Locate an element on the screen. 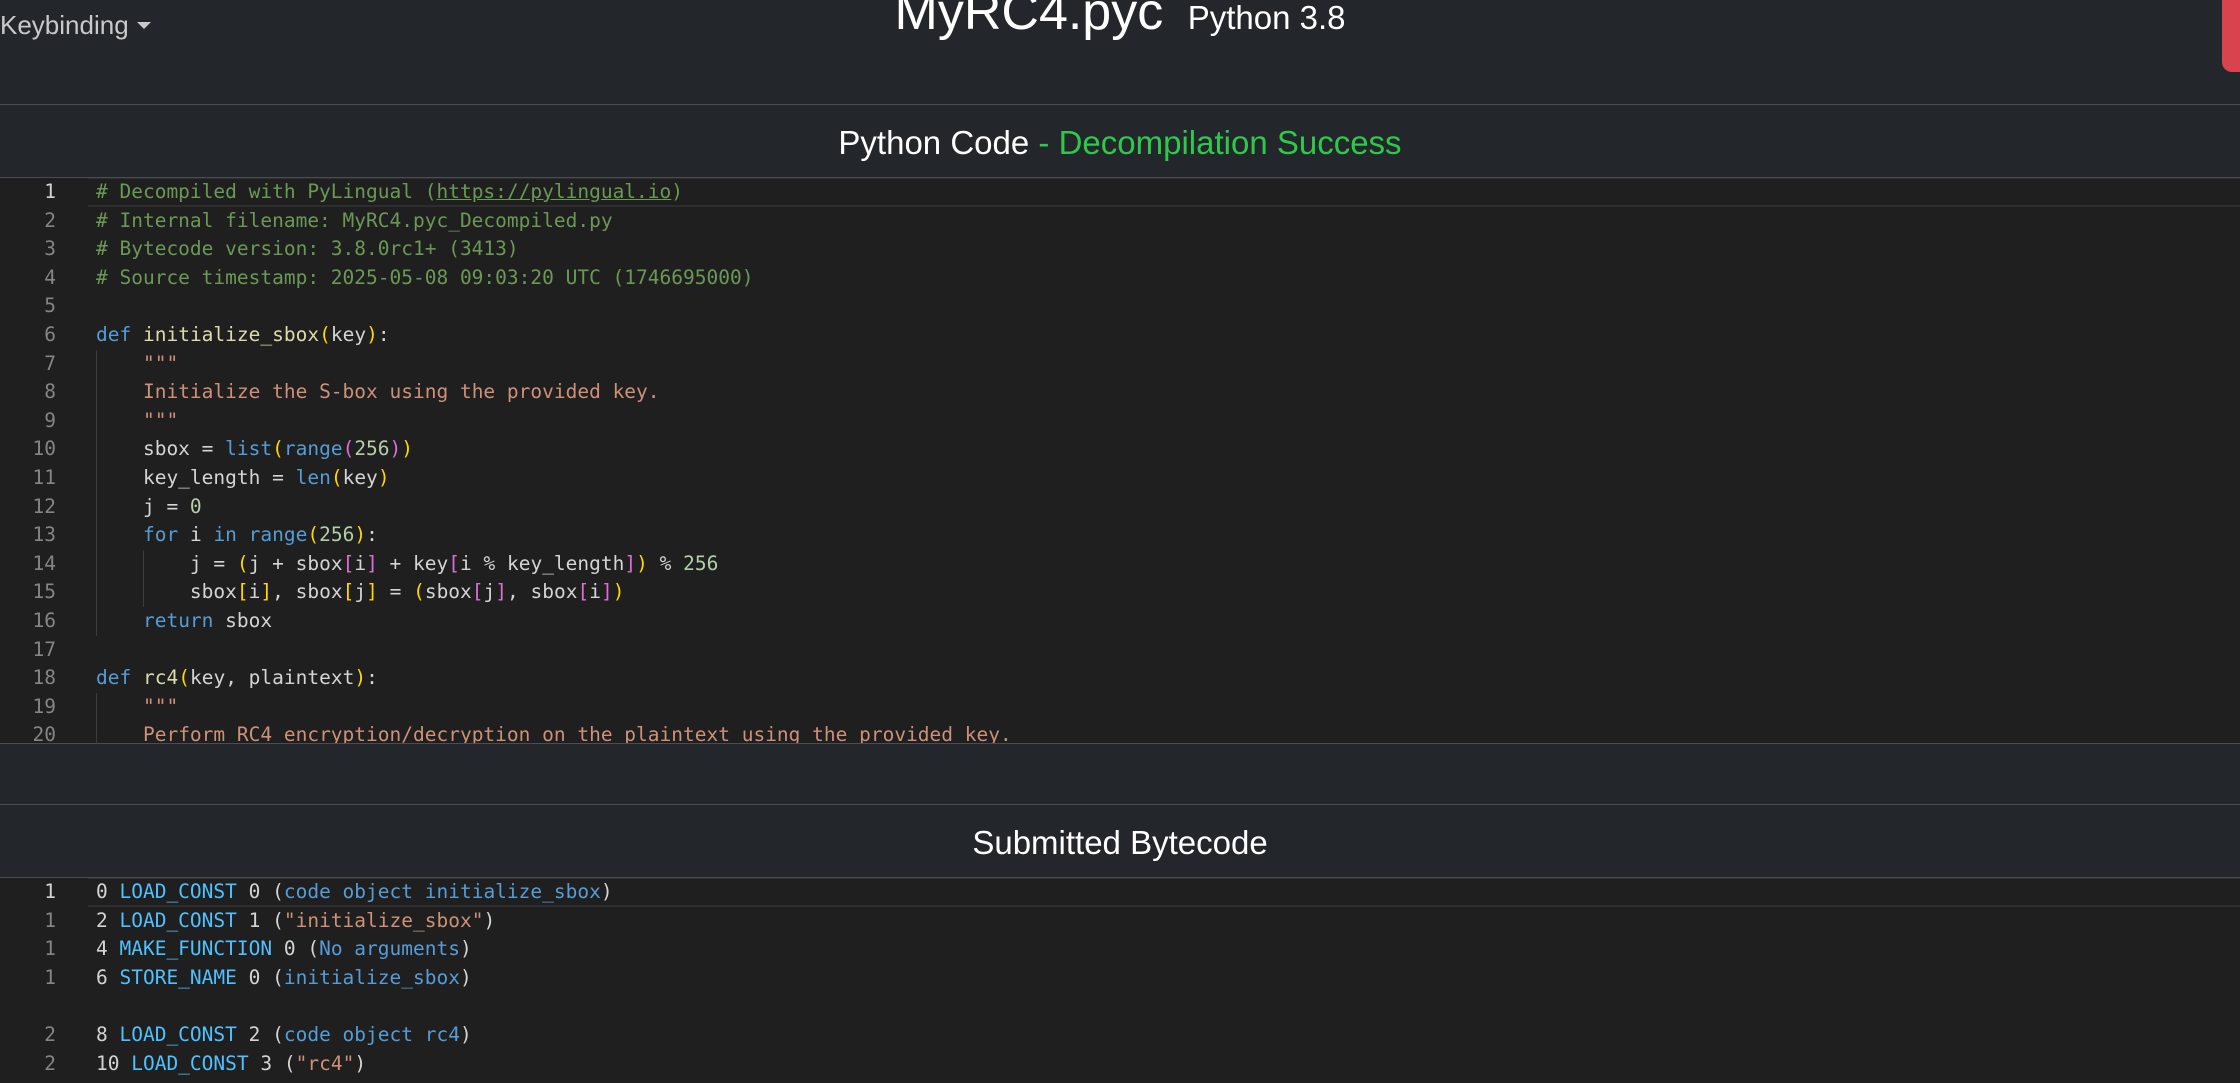 Image resolution: width=2240 pixels, height=1083 pixels. line-number: 15 is located at coordinates (44, 592).